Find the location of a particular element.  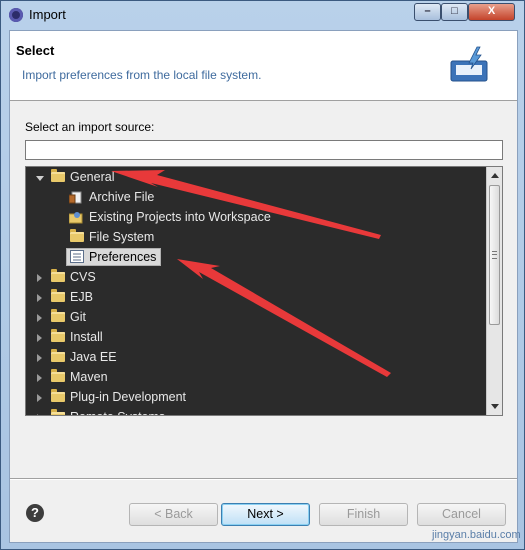

tree-label: Maven is located at coordinates (89, 377).